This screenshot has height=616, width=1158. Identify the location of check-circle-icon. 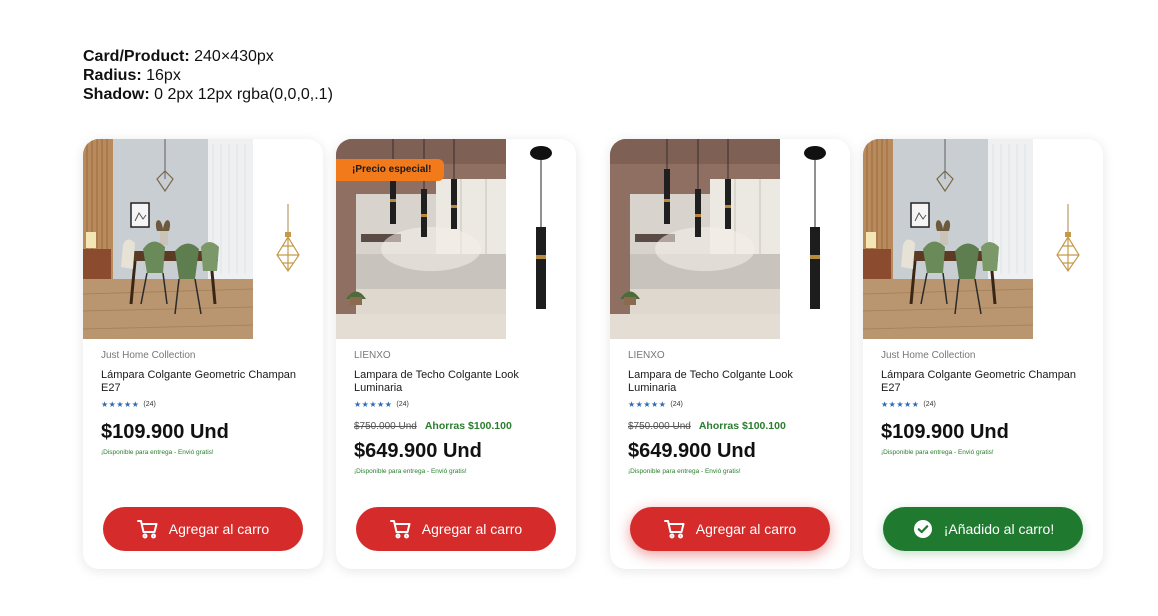
(923, 529).